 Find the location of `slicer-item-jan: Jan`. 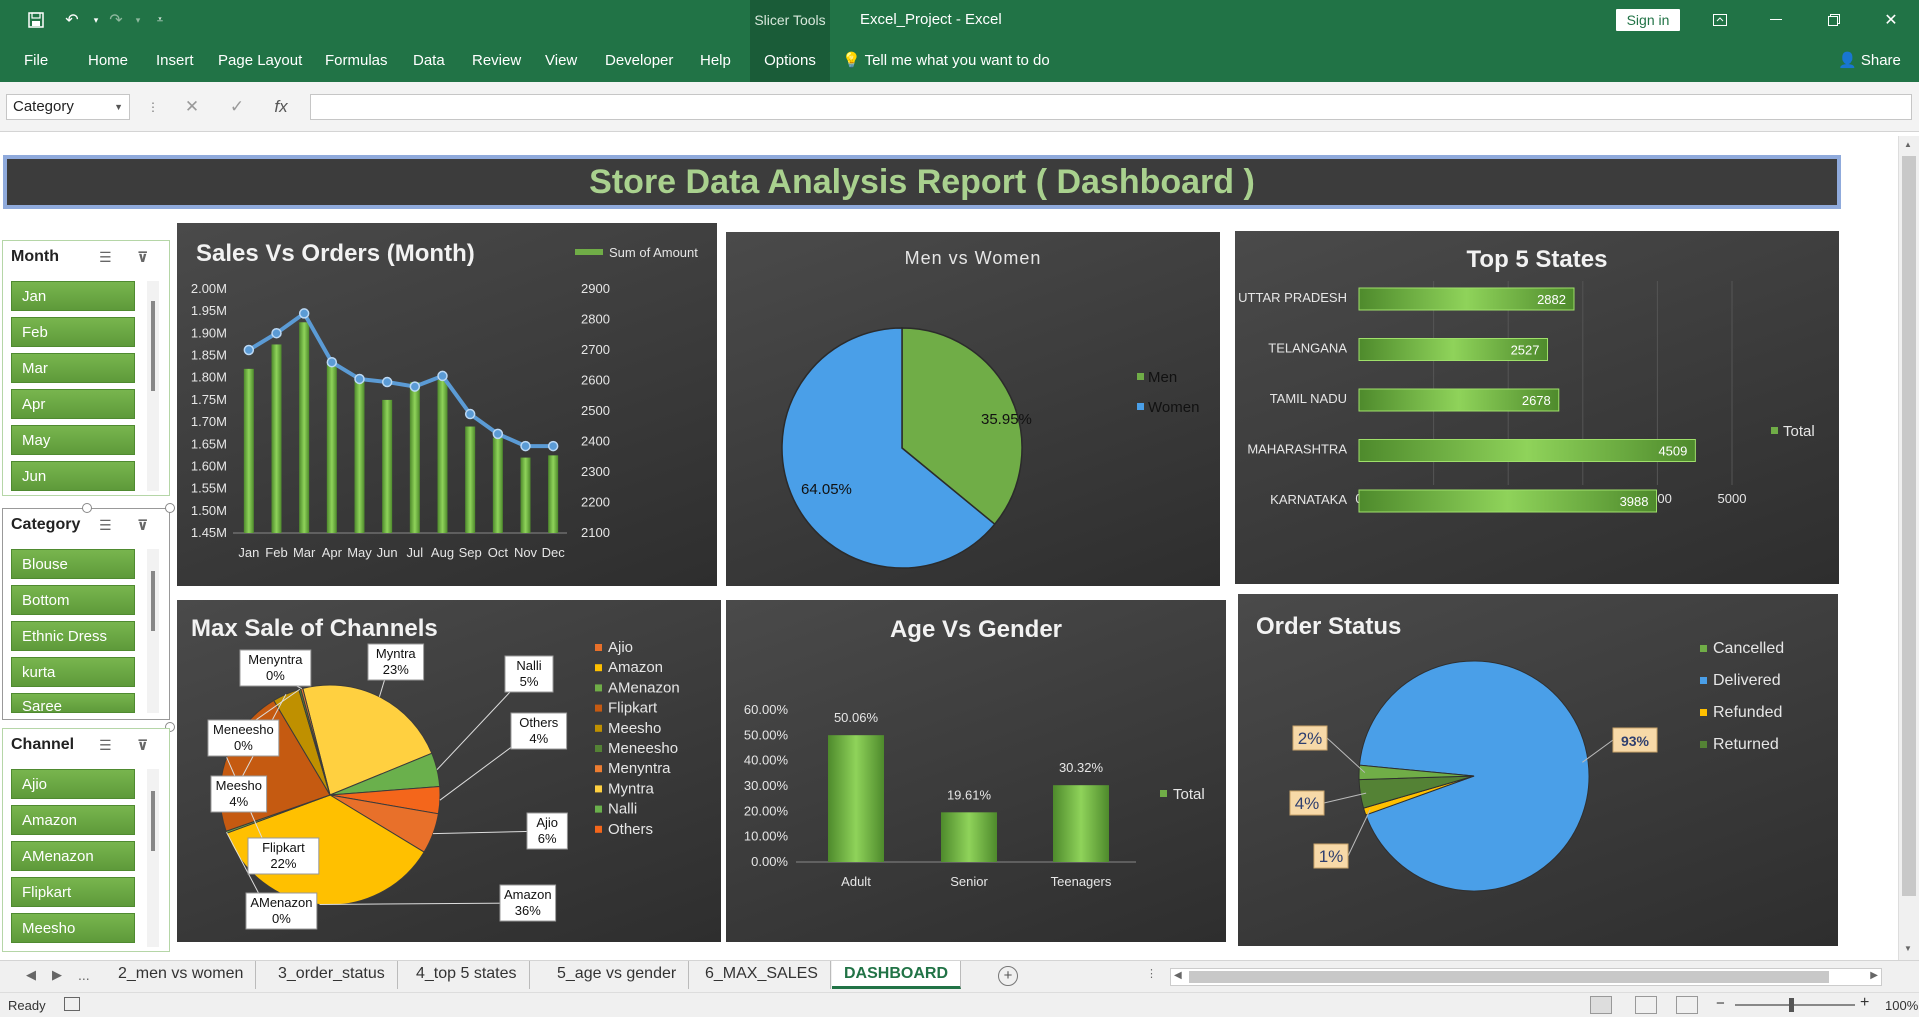

slicer-item-jan: Jan is located at coordinates (73, 296).